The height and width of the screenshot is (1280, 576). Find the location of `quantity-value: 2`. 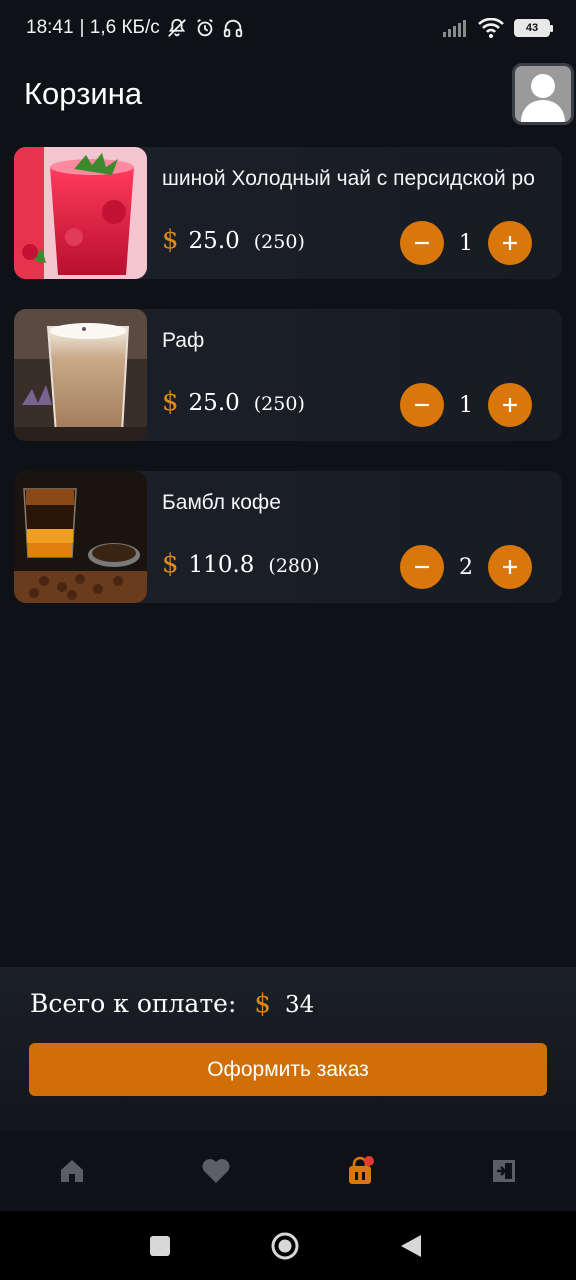

quantity-value: 2 is located at coordinates (466, 567).